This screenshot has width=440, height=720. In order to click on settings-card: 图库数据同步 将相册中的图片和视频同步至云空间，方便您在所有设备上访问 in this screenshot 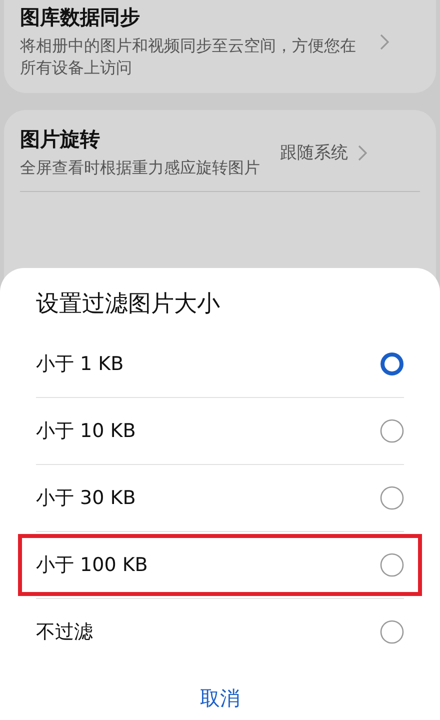, I will do `click(220, 46)`.